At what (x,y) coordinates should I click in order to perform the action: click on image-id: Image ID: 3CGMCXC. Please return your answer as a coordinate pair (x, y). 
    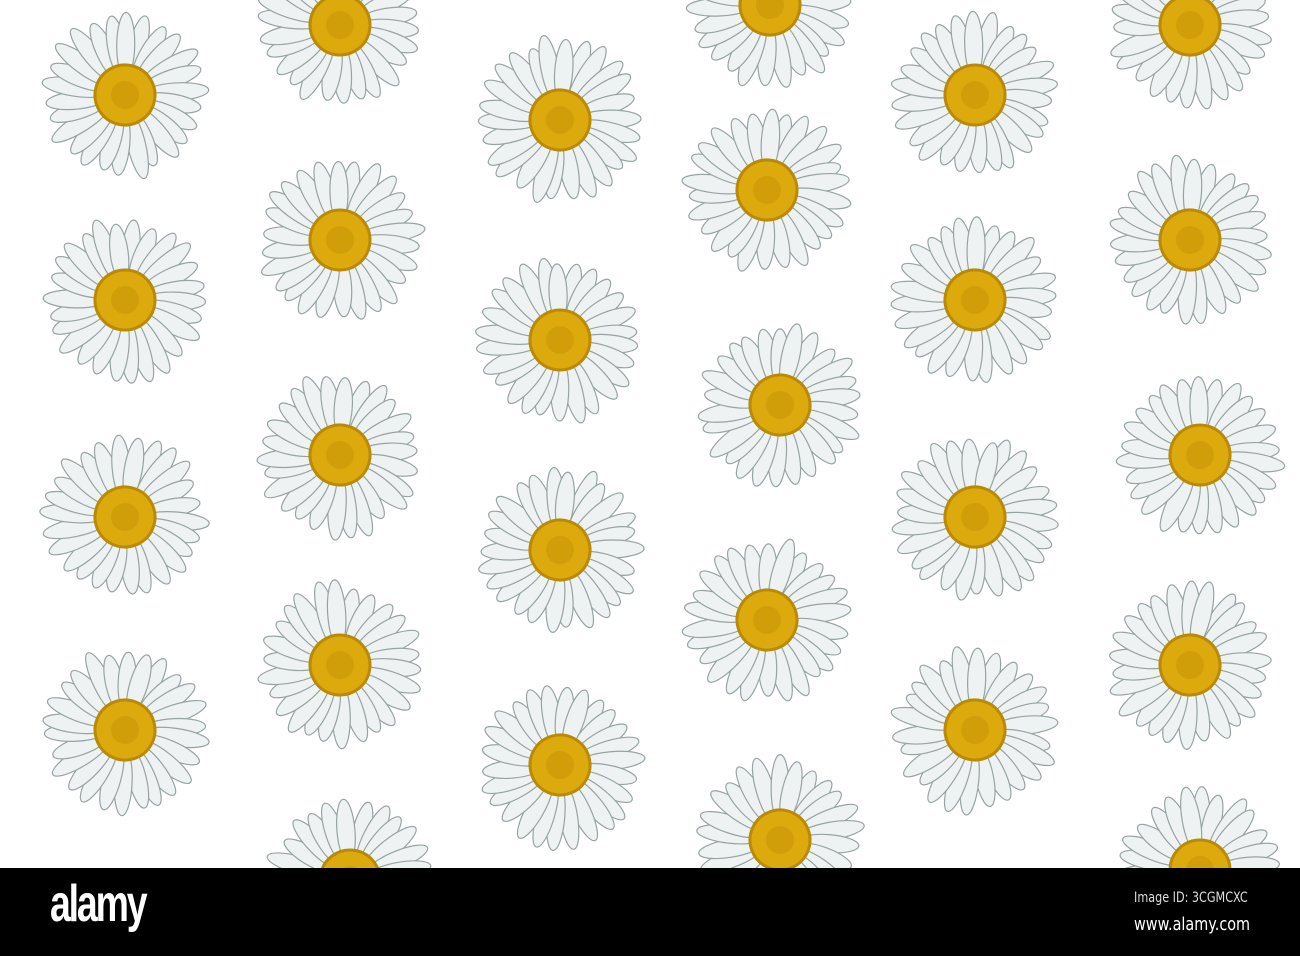
    Looking at the image, I should click on (1190, 898).